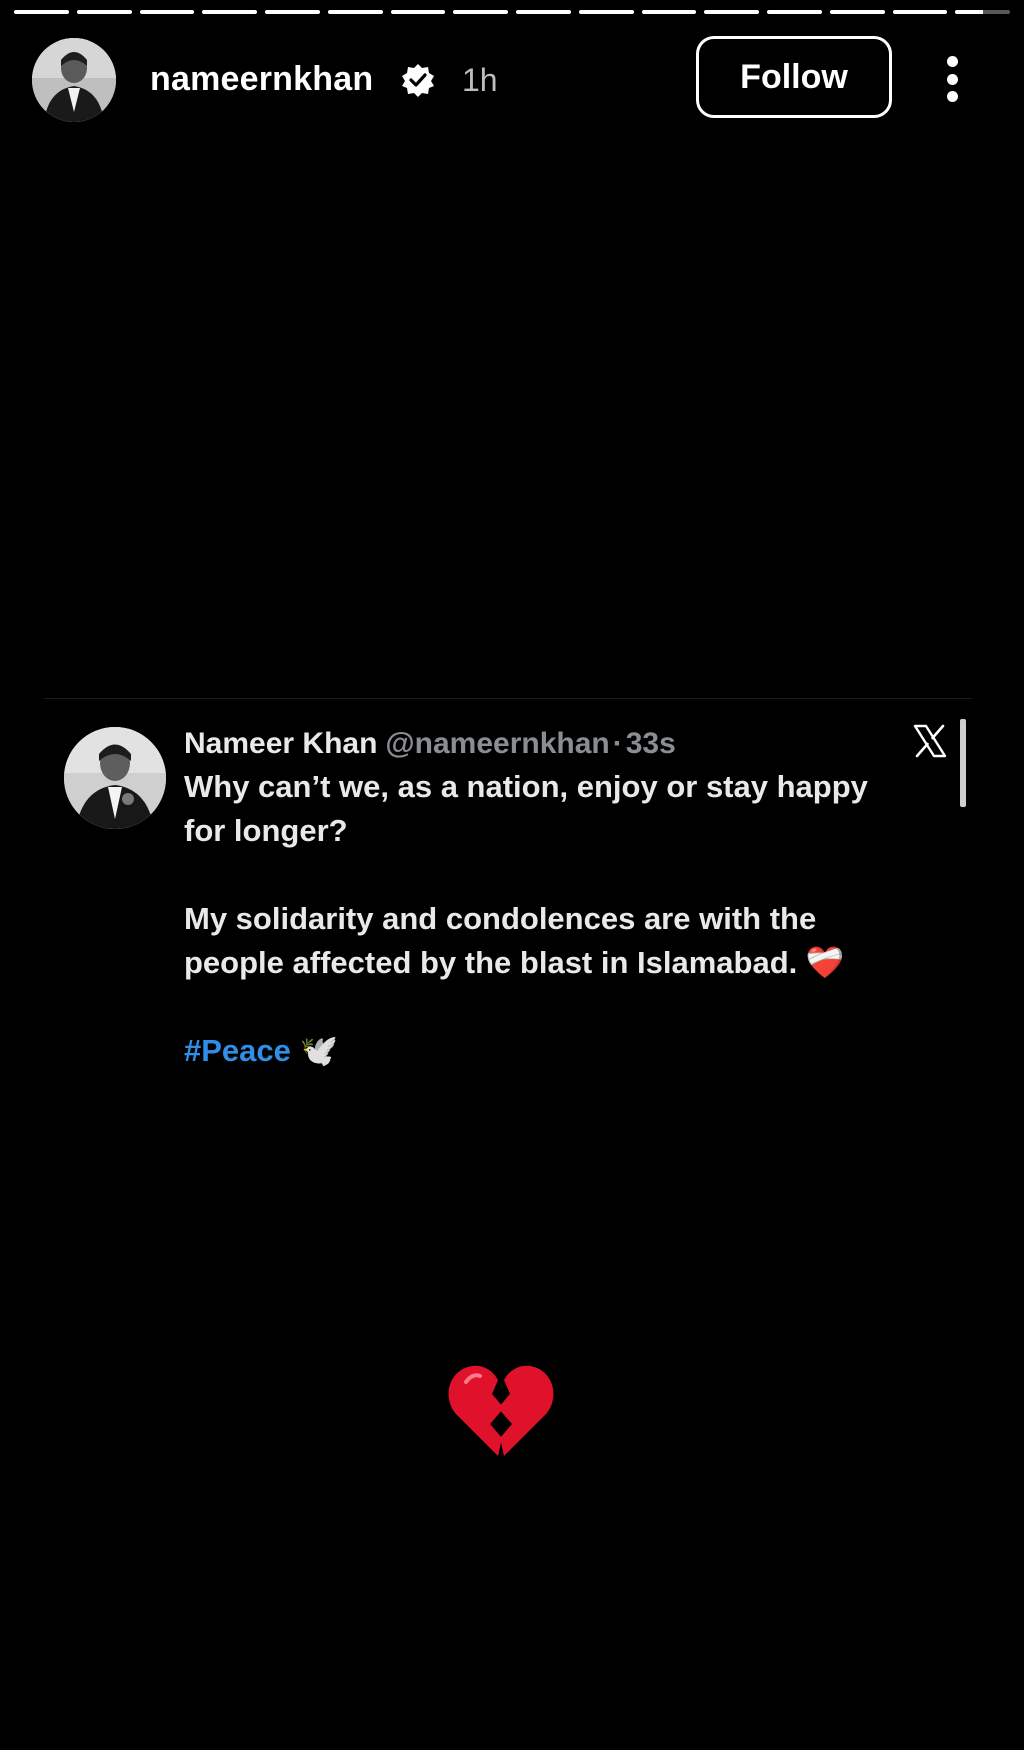 Image resolution: width=1024 pixels, height=1750 pixels. I want to click on dove-emoji: 🕊️, so click(319, 1050).